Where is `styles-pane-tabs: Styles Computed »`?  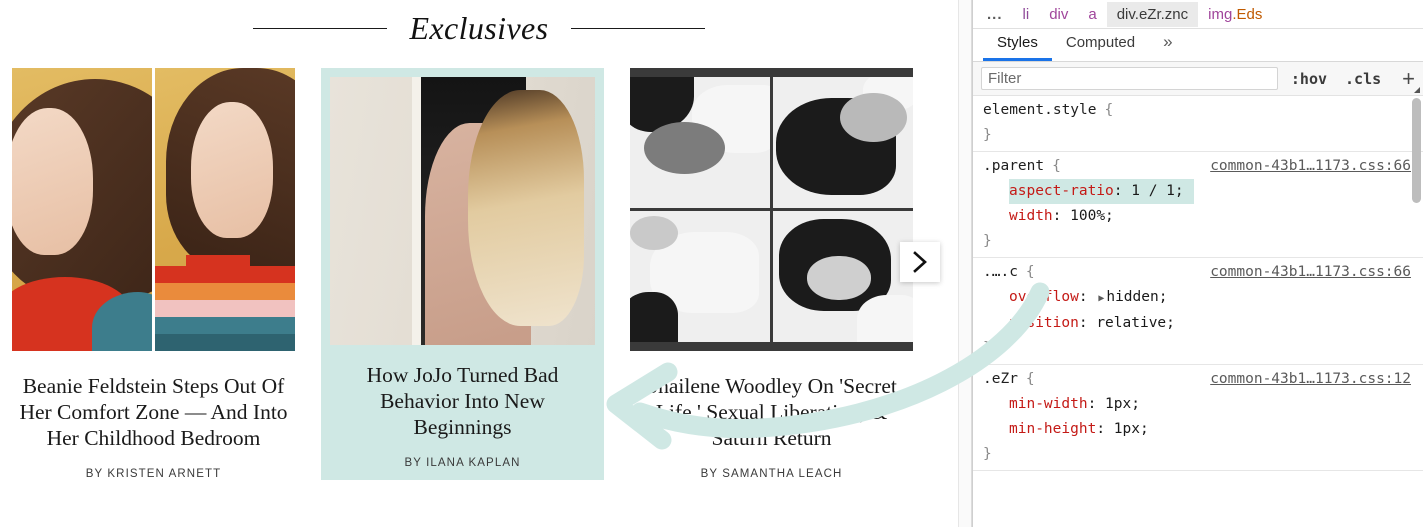 styles-pane-tabs: Styles Computed » is located at coordinates (1198, 45).